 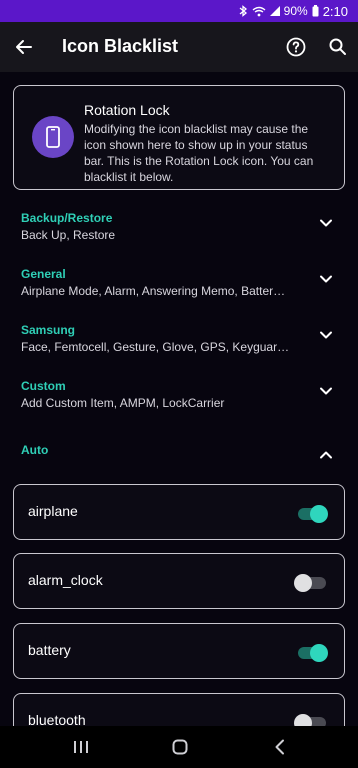 I want to click on list-item-airplane: airplane, so click(x=179, y=512).